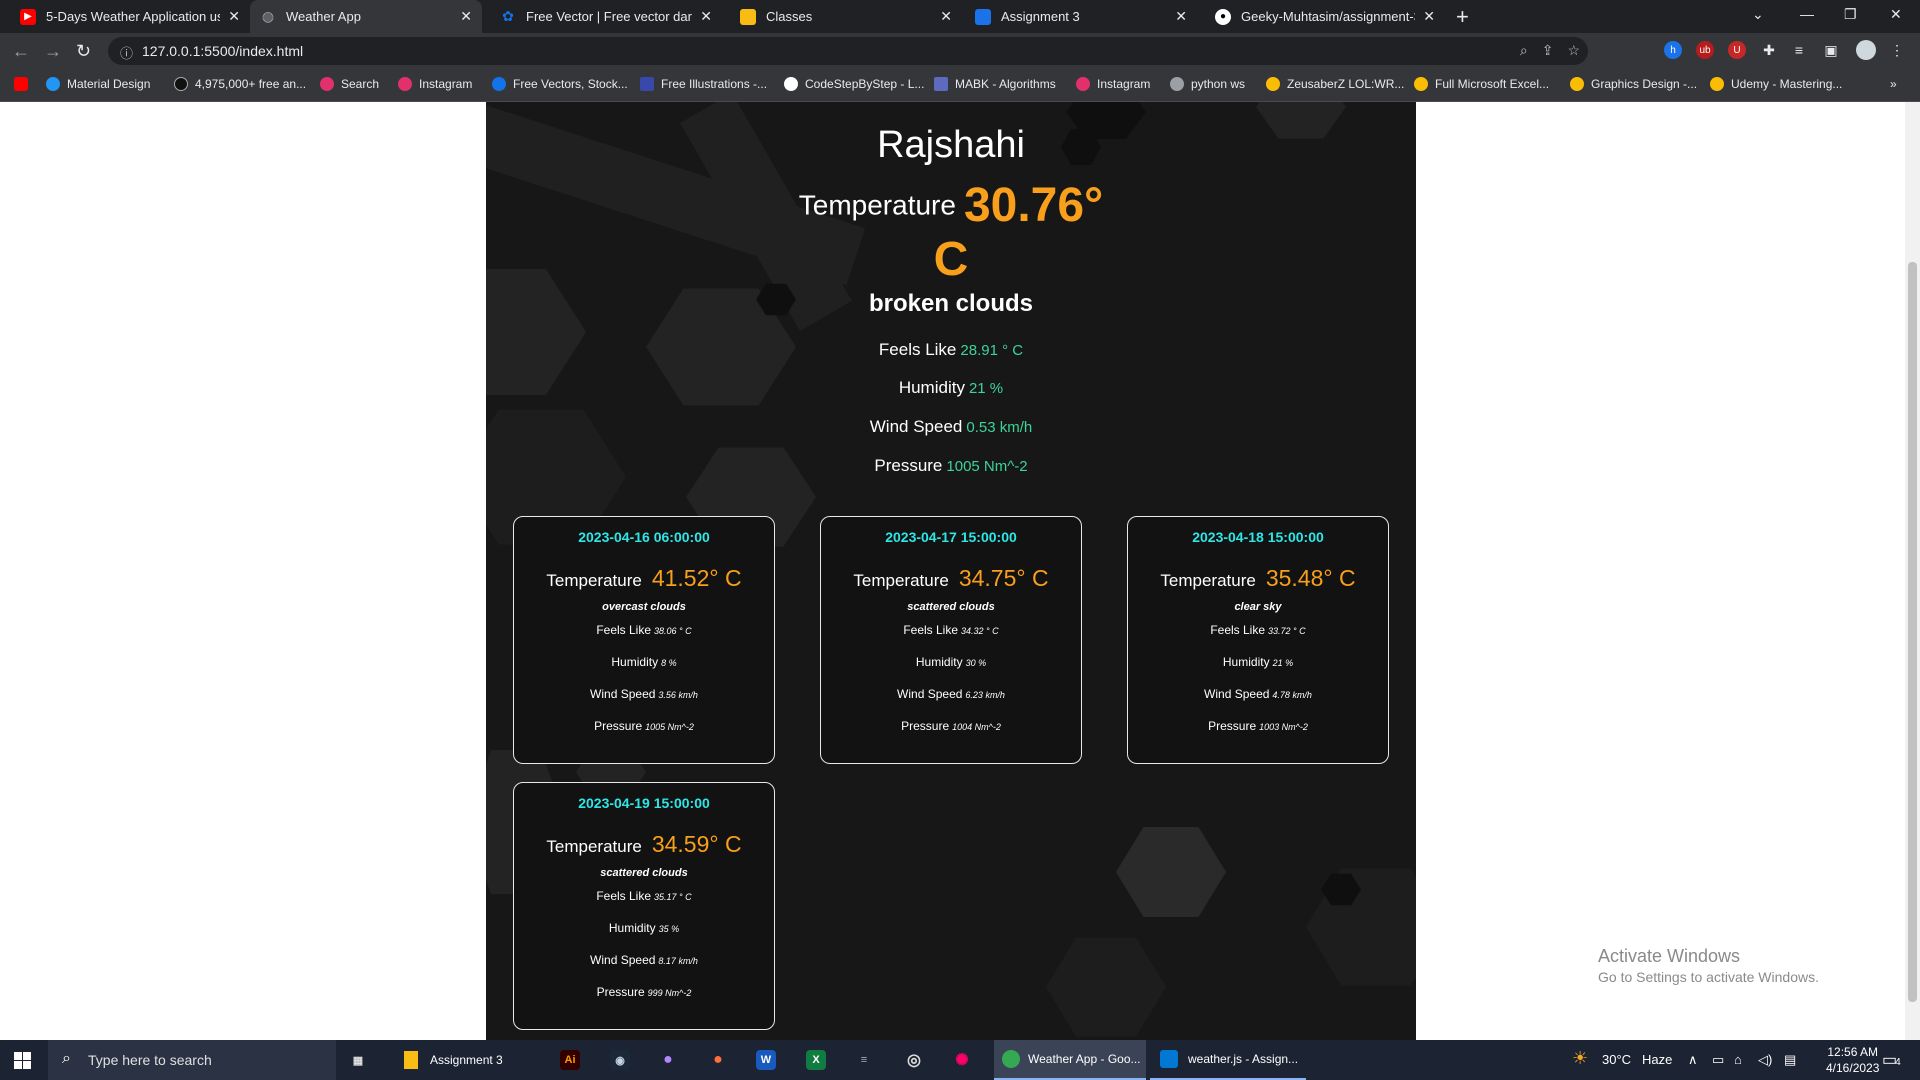 This screenshot has height=1080, width=1920. Describe the element at coordinates (83, 51) in the screenshot. I see `reload-icon: ↻` at that location.